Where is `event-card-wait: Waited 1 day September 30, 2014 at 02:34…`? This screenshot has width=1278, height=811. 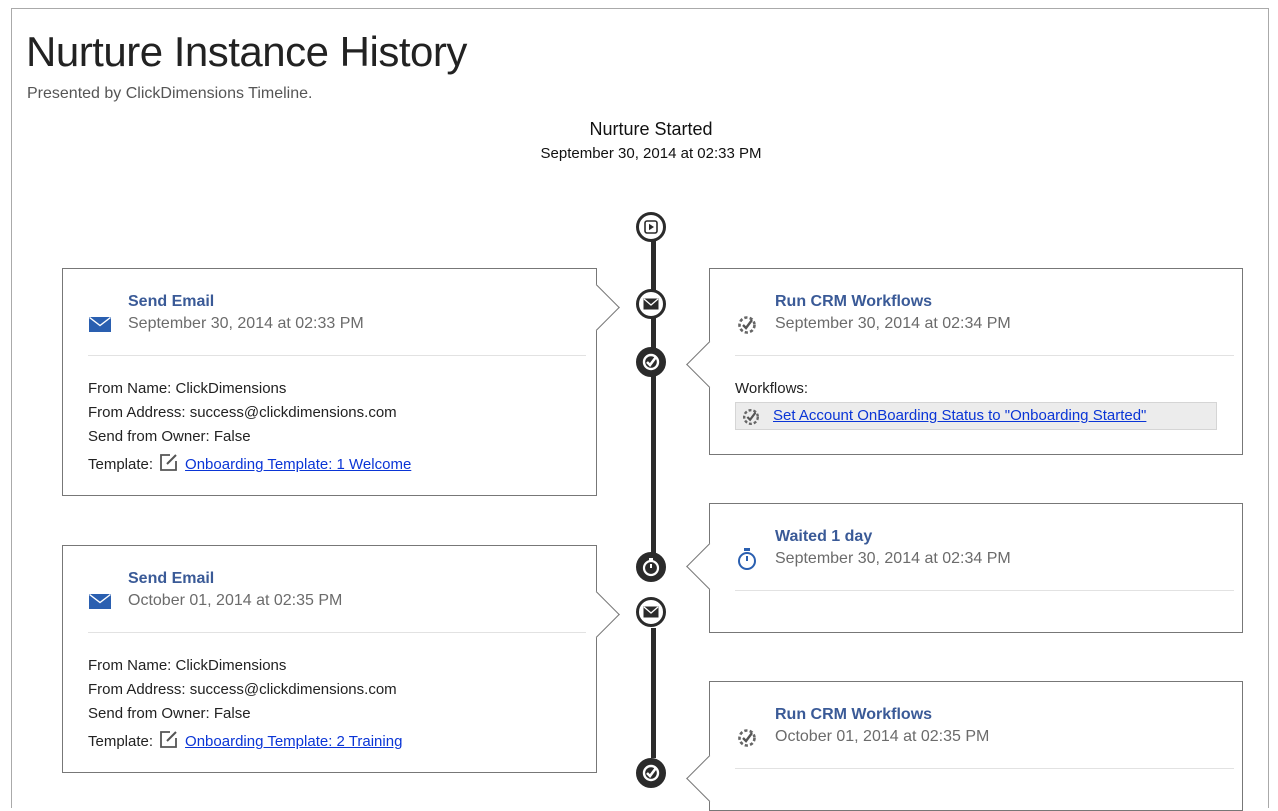 event-card-wait: Waited 1 day September 30, 2014 at 02:34… is located at coordinates (964, 568).